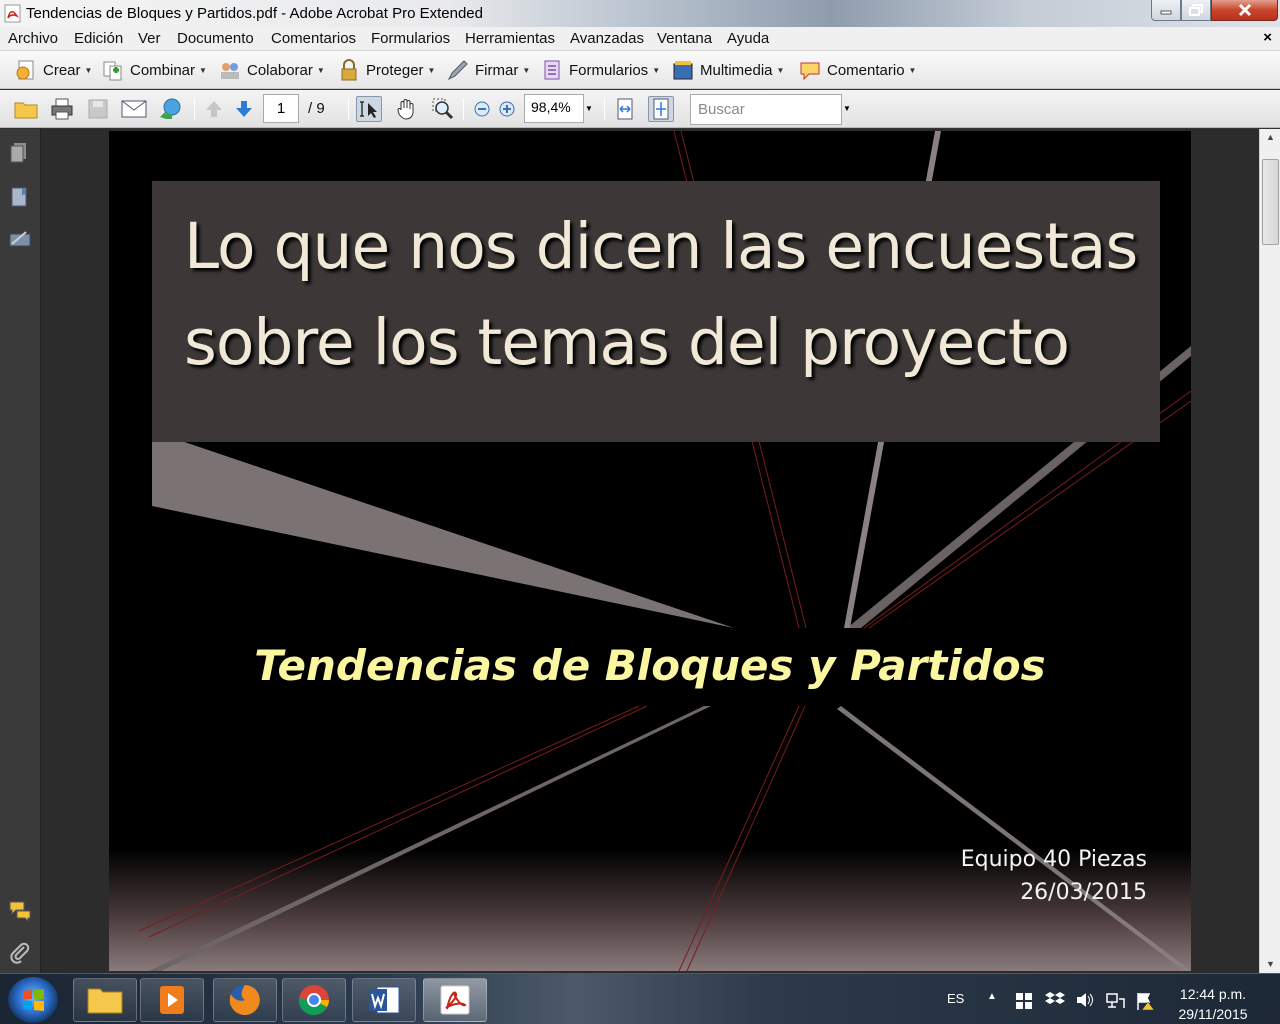  What do you see at coordinates (20, 197) in the screenshot?
I see `bookmarks-icon` at bounding box center [20, 197].